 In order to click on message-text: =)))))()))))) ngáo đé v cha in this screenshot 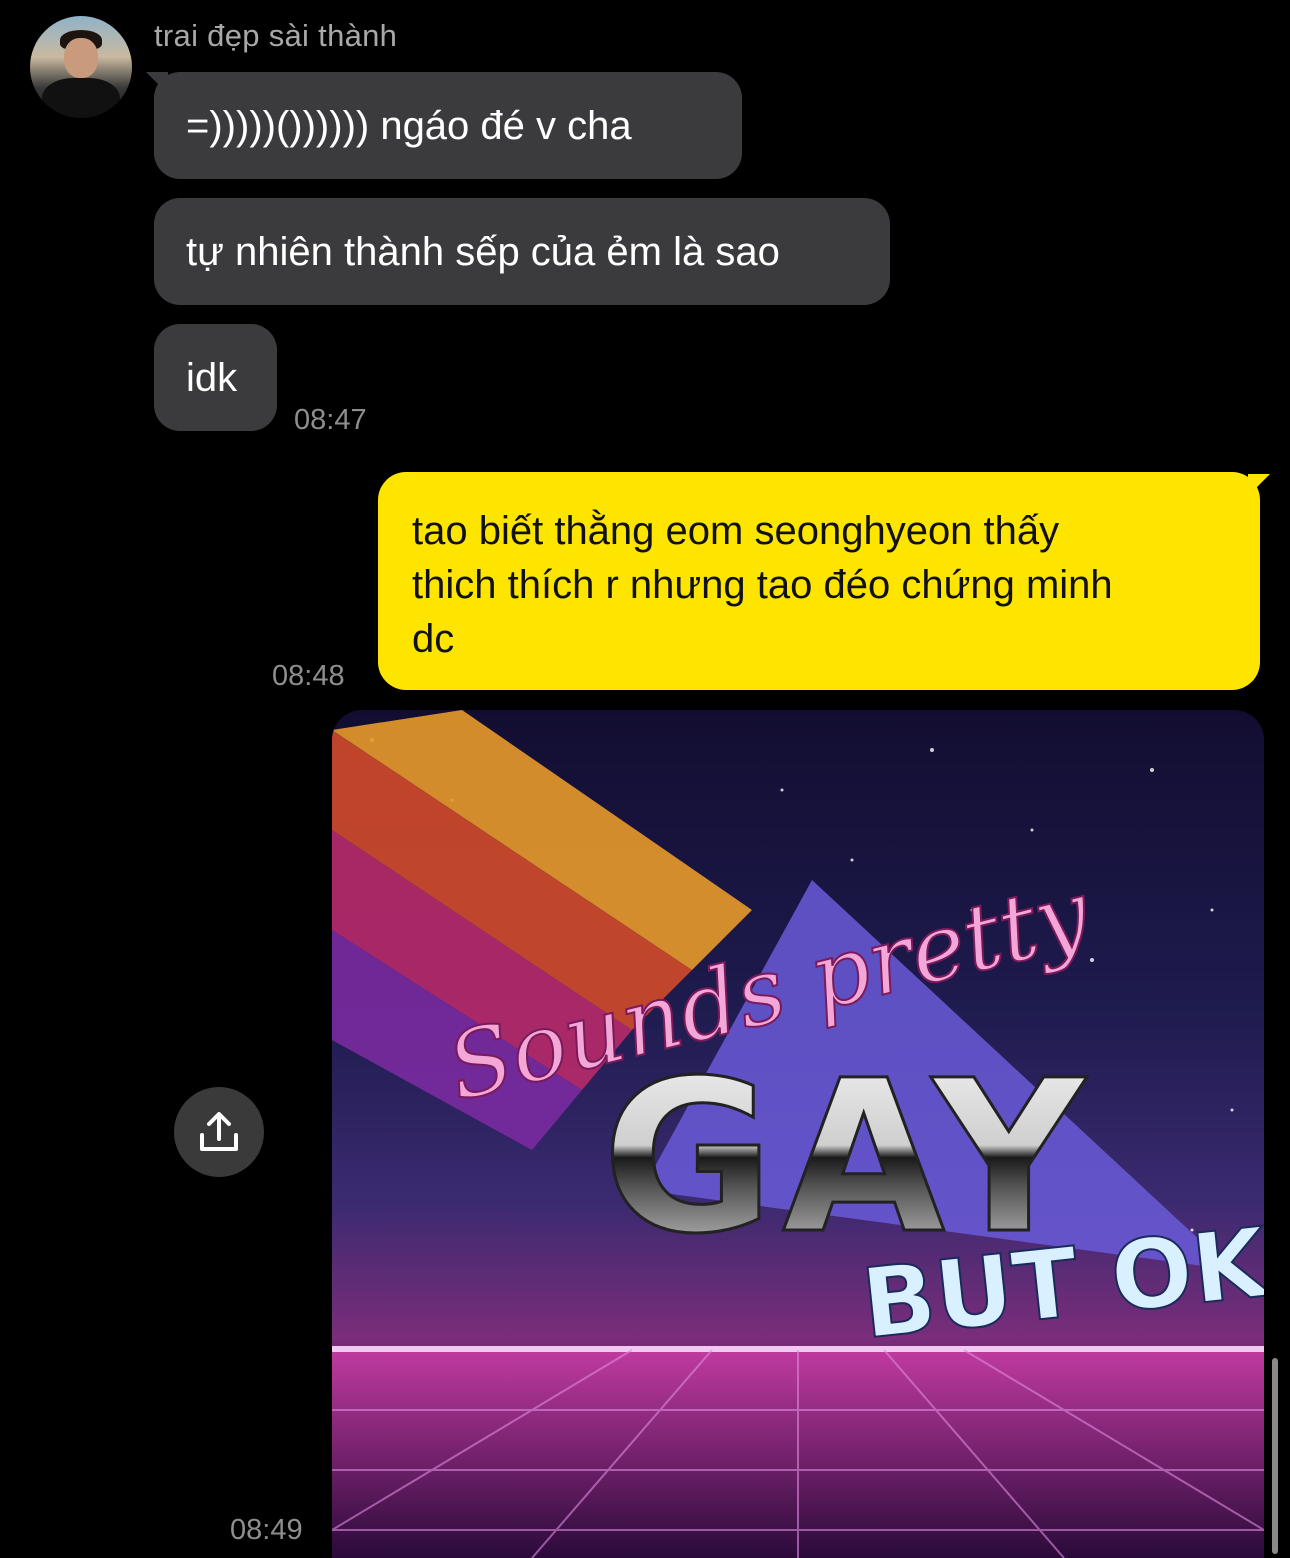, I will do `click(409, 125)`.